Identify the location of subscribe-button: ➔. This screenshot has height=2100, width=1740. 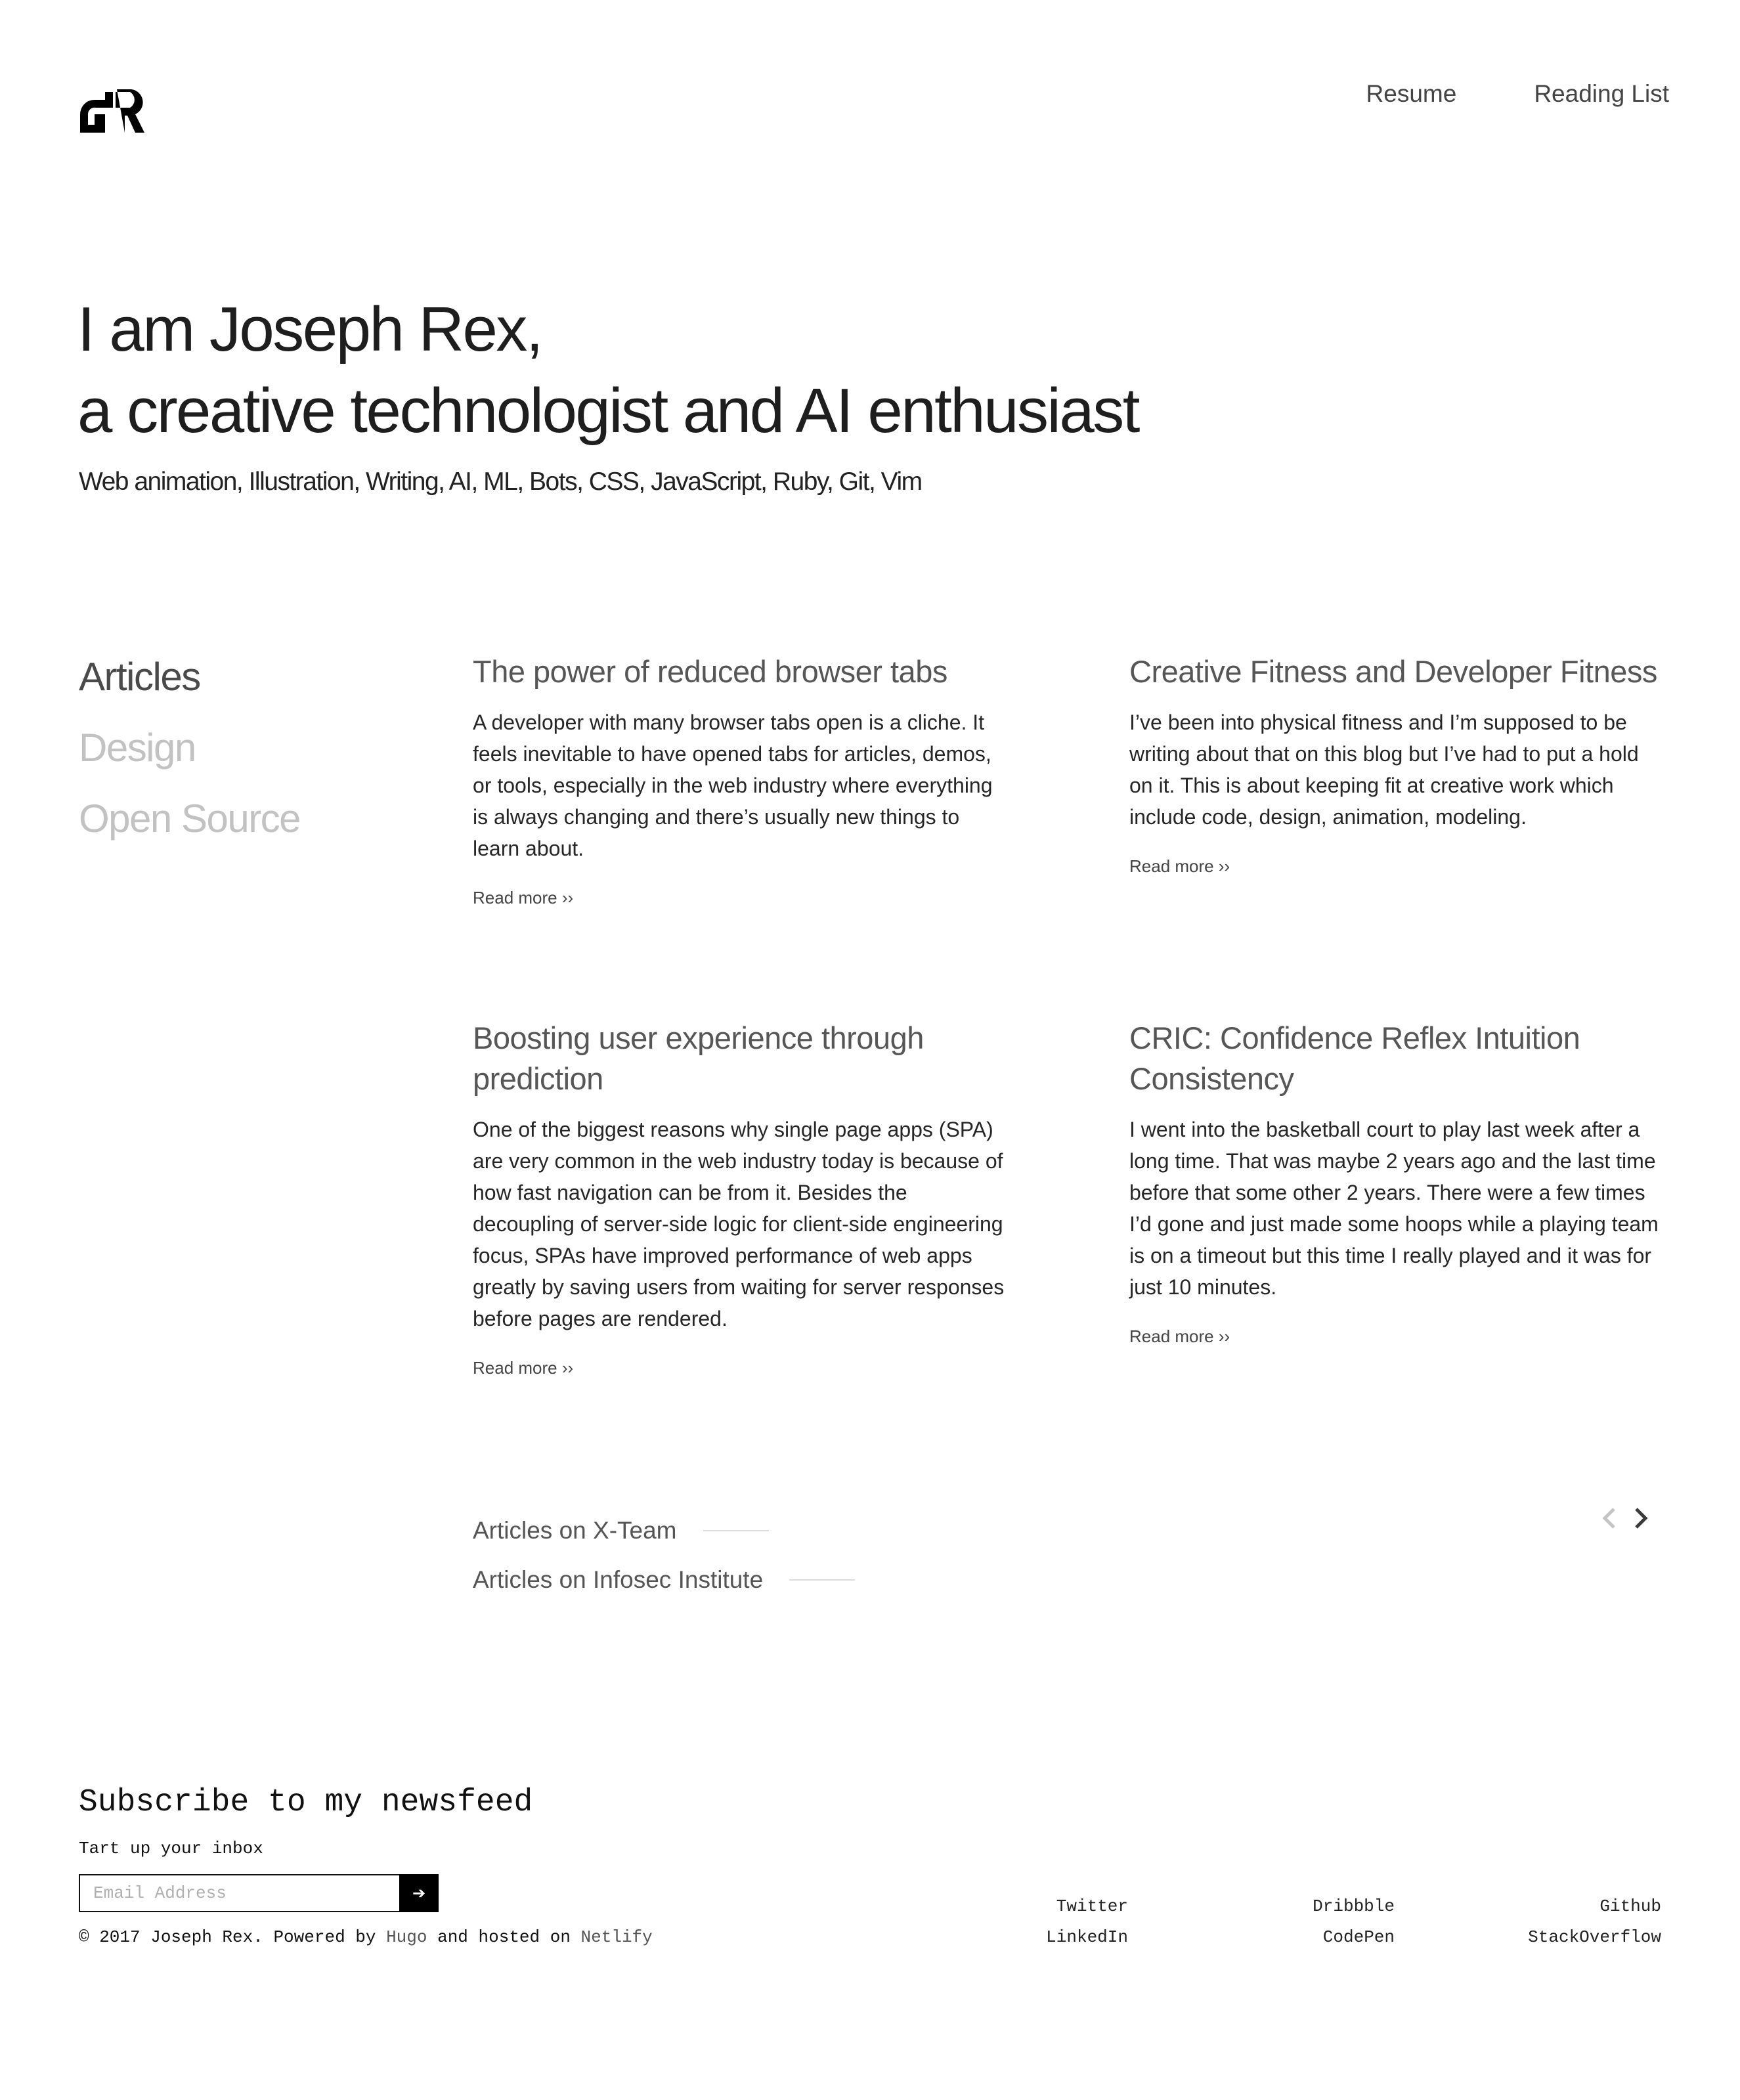
(419, 1893).